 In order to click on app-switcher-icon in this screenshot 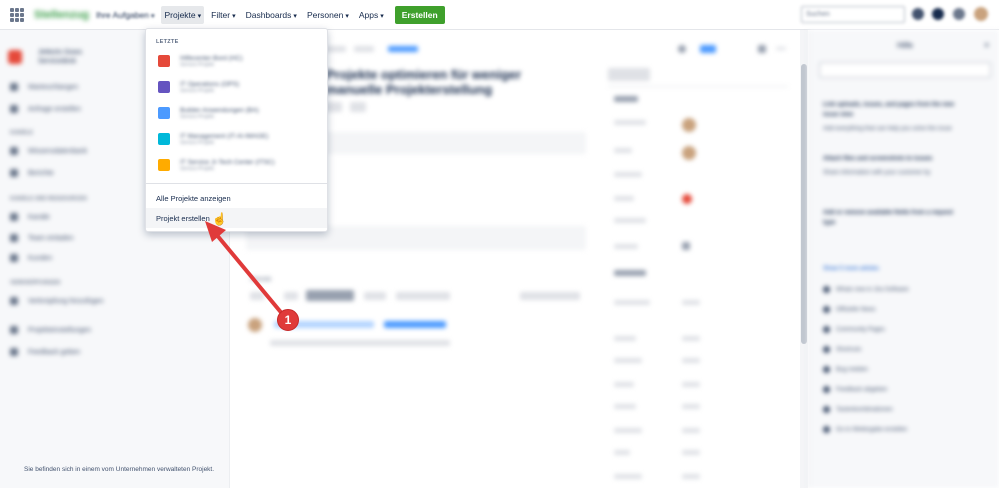, I will do `click(17, 14)`.